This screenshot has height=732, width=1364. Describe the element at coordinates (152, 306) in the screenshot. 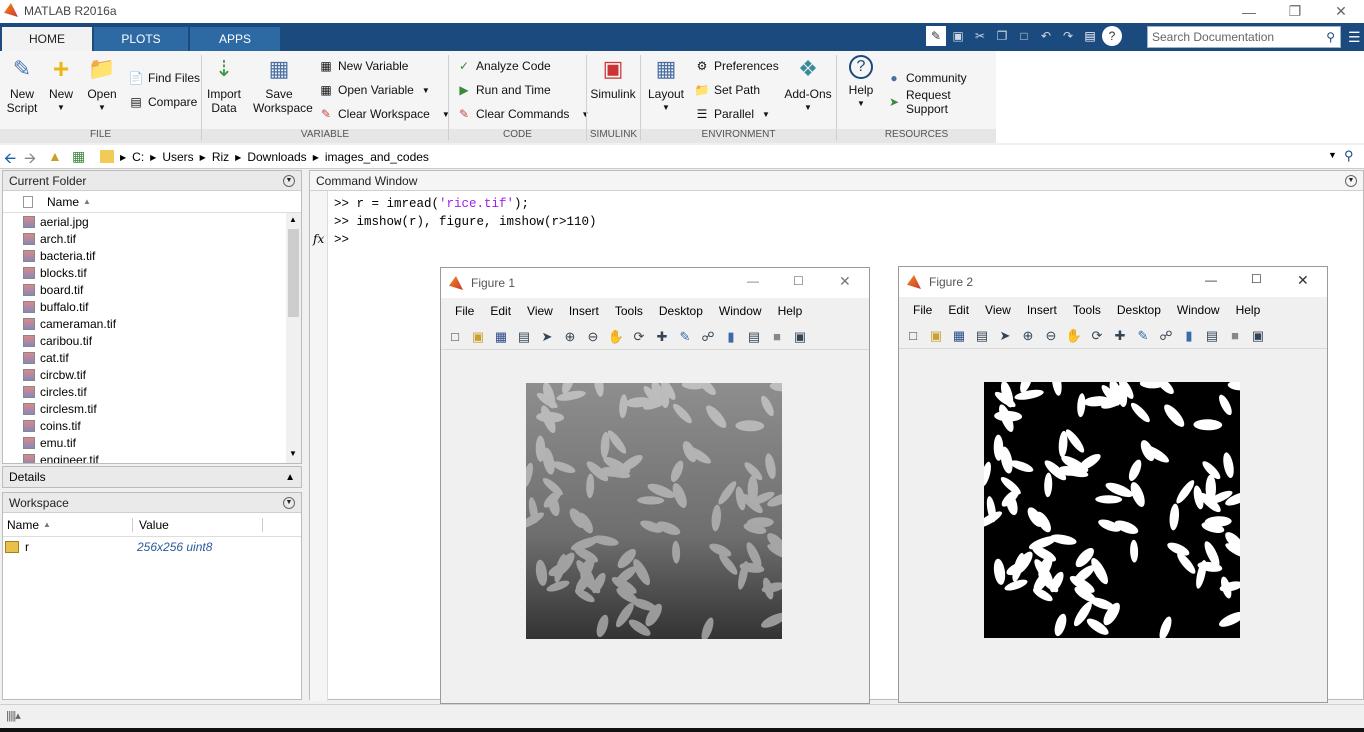

I see `list-item: buffalo.tif` at that location.